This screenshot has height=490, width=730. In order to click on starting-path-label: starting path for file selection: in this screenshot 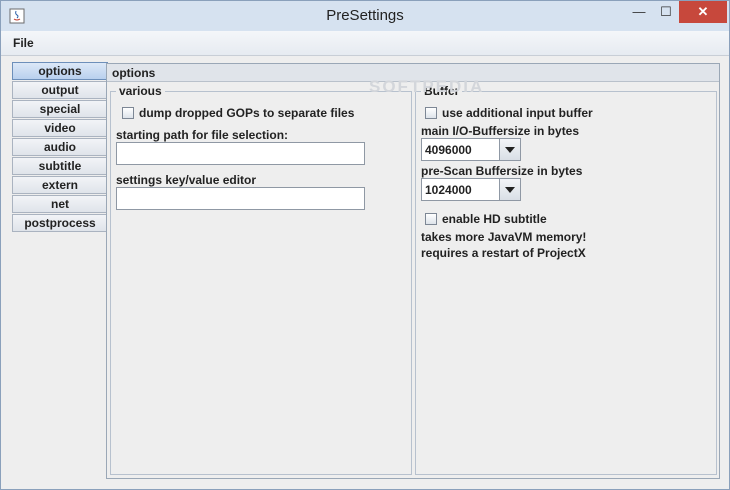, I will do `click(202, 135)`.